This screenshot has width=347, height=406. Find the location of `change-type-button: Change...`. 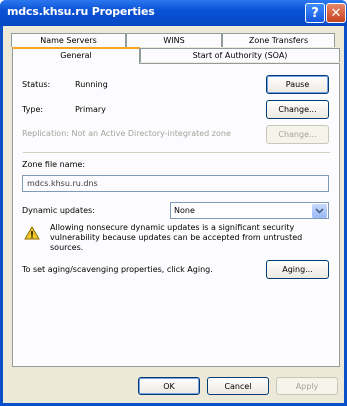

change-type-button: Change... is located at coordinates (297, 109).